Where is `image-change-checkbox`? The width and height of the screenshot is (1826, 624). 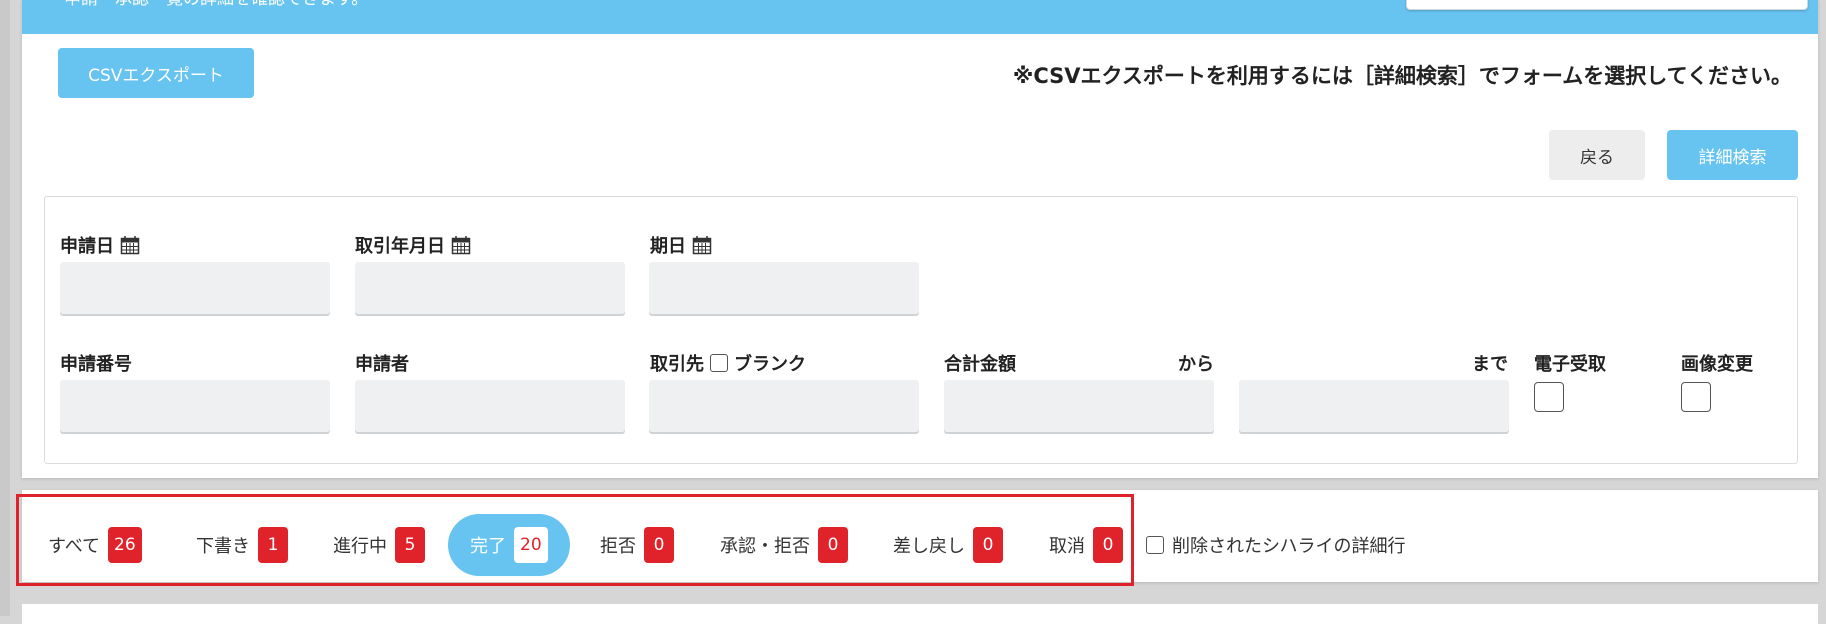 image-change-checkbox is located at coordinates (1696, 397).